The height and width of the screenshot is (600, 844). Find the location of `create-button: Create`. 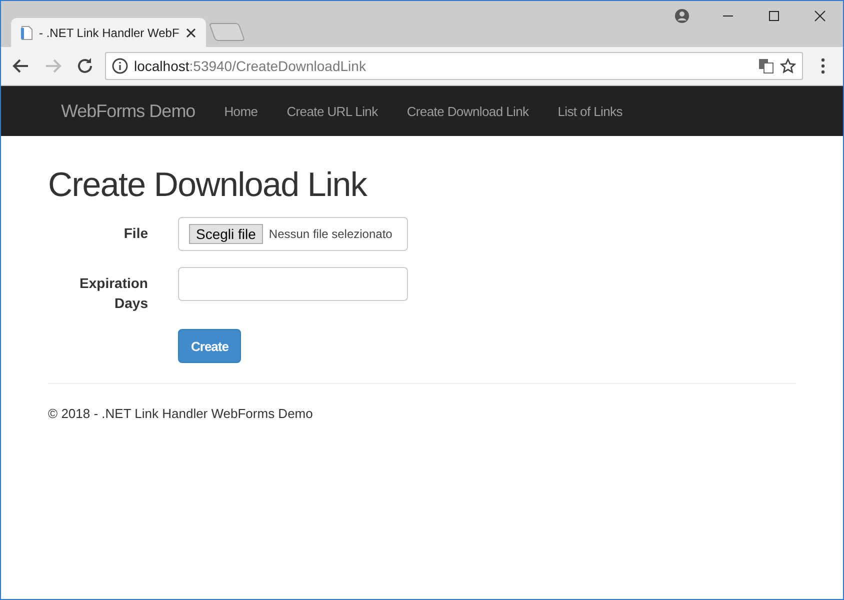

create-button: Create is located at coordinates (210, 346).